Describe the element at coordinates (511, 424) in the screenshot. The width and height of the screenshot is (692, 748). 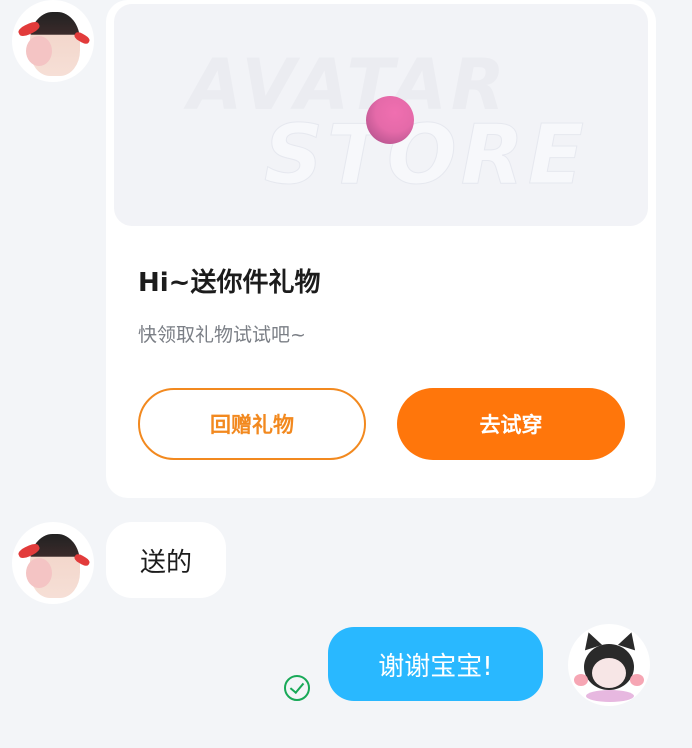
I see `try-on-button: 去试穿` at that location.